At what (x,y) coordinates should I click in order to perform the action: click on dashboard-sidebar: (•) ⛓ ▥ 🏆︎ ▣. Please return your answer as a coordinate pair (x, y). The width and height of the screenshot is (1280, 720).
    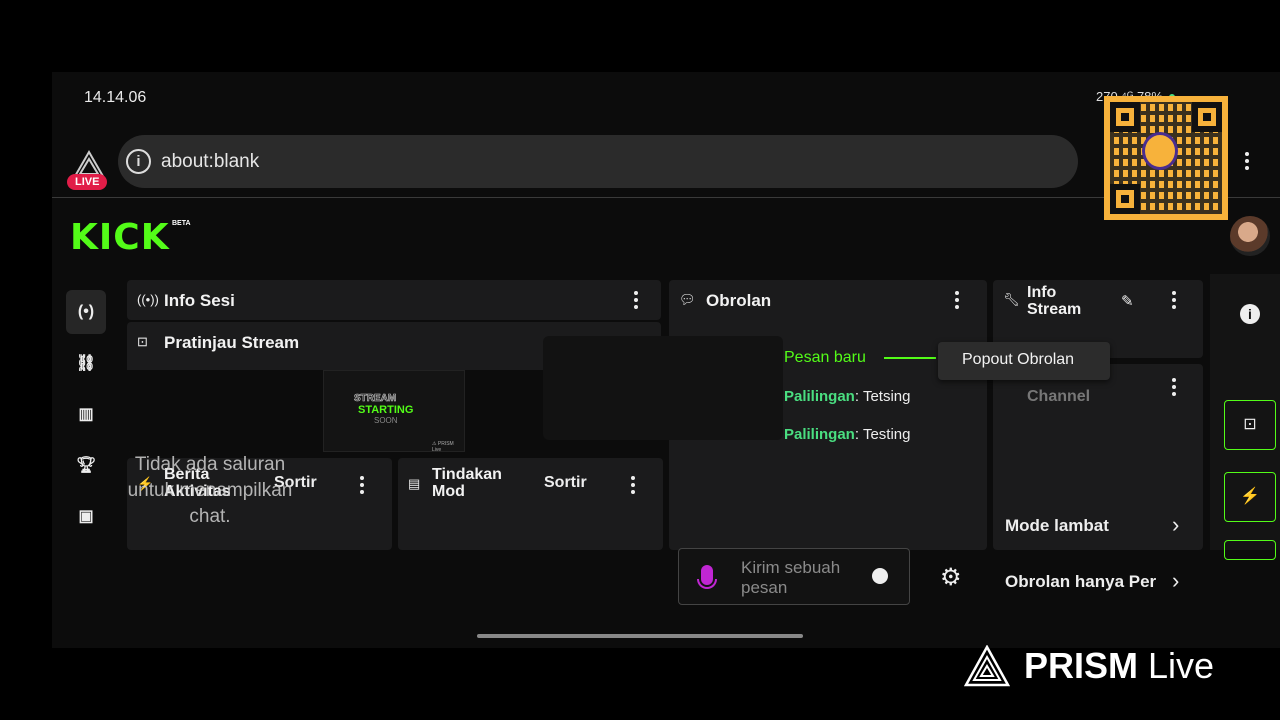
    Looking at the image, I should click on (86, 417).